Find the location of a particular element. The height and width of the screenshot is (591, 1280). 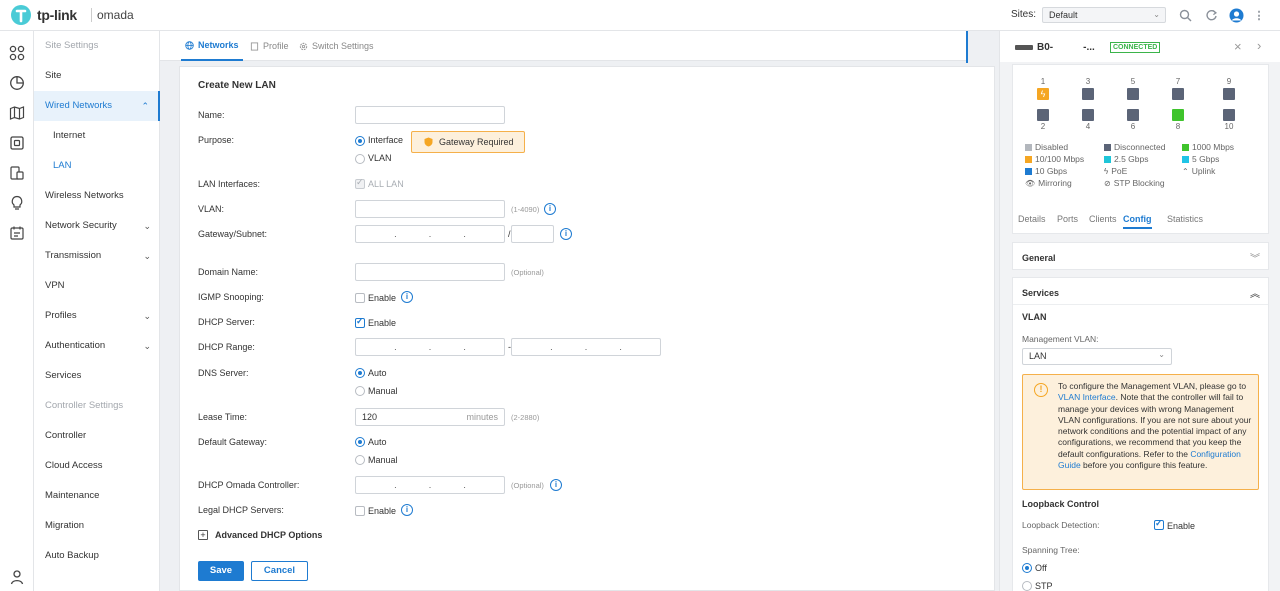

insight-icon is located at coordinates (17, 203).